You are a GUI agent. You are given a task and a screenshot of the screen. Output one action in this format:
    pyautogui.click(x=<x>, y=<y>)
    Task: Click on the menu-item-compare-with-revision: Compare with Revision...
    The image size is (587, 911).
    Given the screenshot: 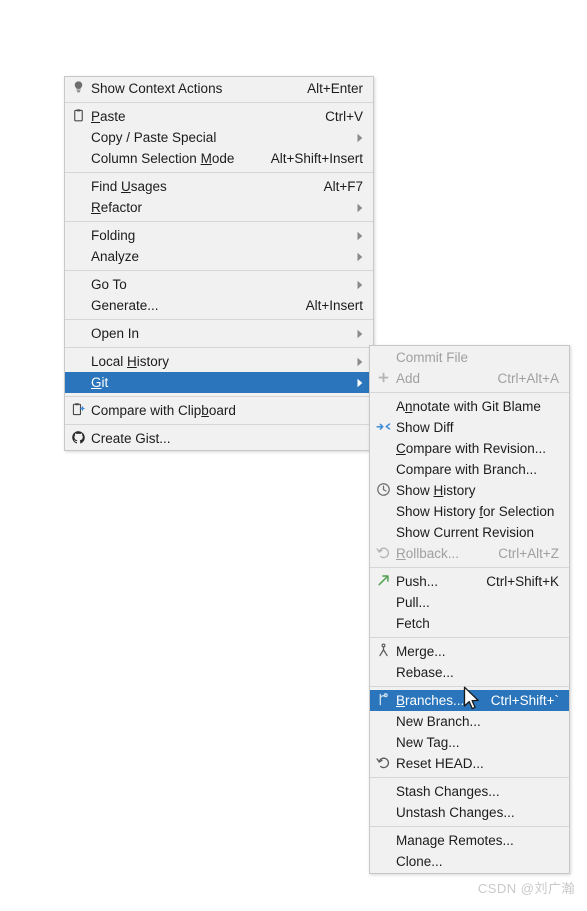 What is the action you would take?
    pyautogui.click(x=469, y=448)
    